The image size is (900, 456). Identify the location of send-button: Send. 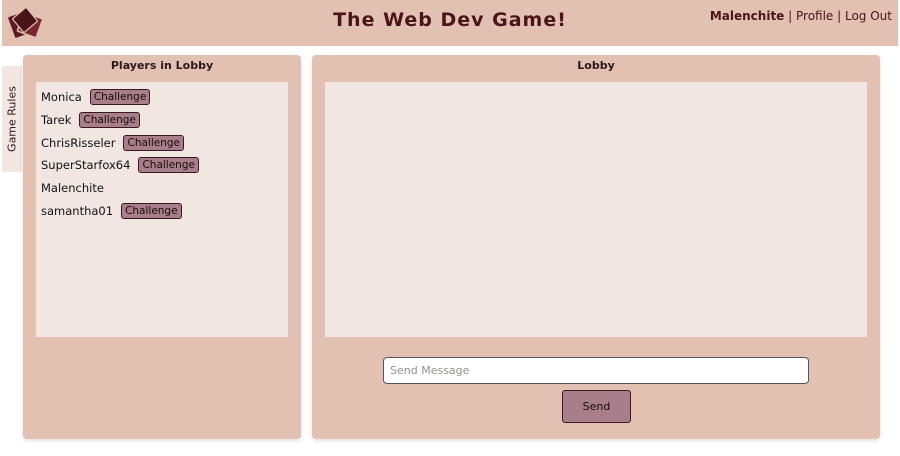
(596, 406).